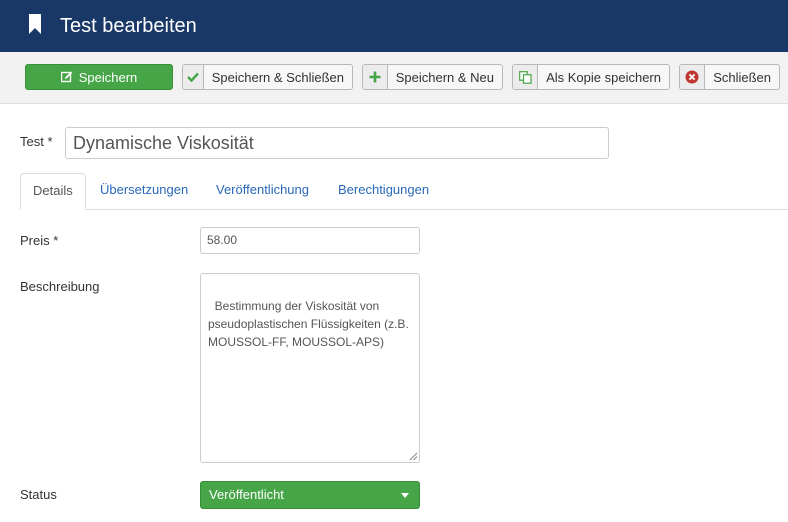 This screenshot has height=522, width=788. What do you see at coordinates (310, 495) in the screenshot?
I see `status-select: Veröffentlicht` at bounding box center [310, 495].